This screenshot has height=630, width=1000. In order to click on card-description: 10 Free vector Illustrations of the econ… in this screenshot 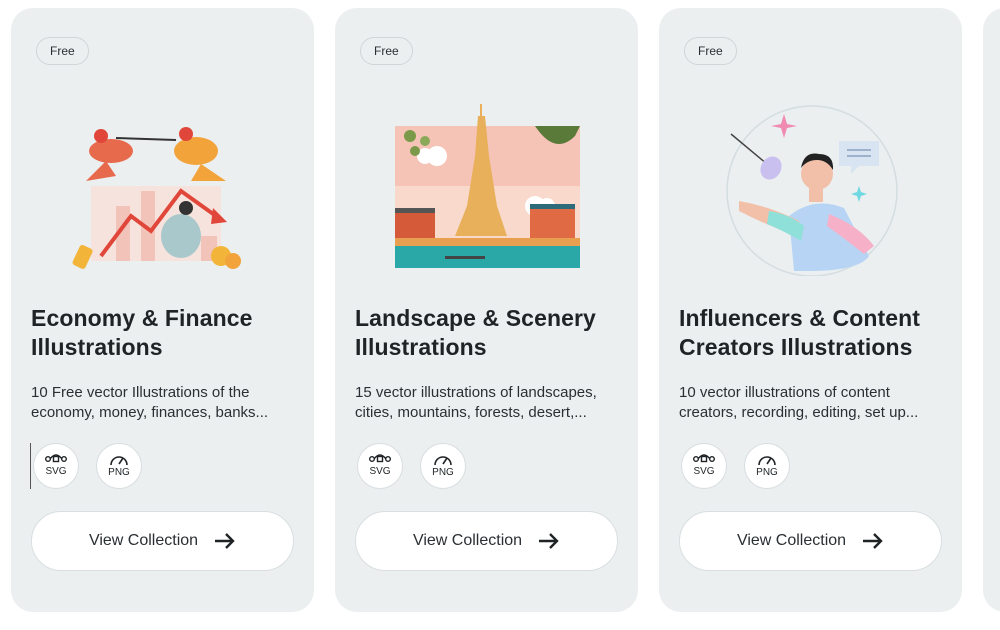, I will do `click(150, 402)`.